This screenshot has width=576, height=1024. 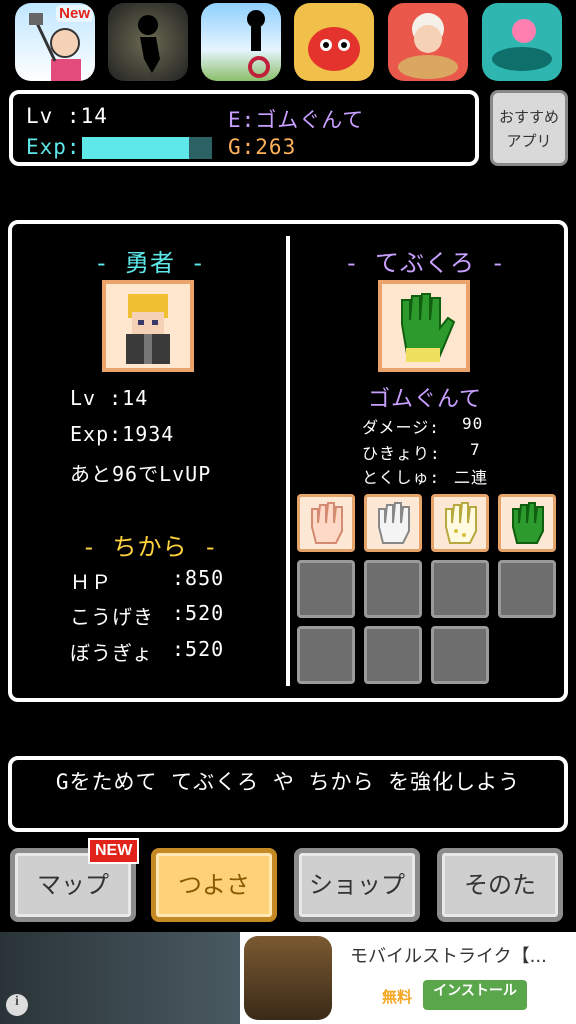 I want to click on other-button: そのた, so click(x=500, y=885).